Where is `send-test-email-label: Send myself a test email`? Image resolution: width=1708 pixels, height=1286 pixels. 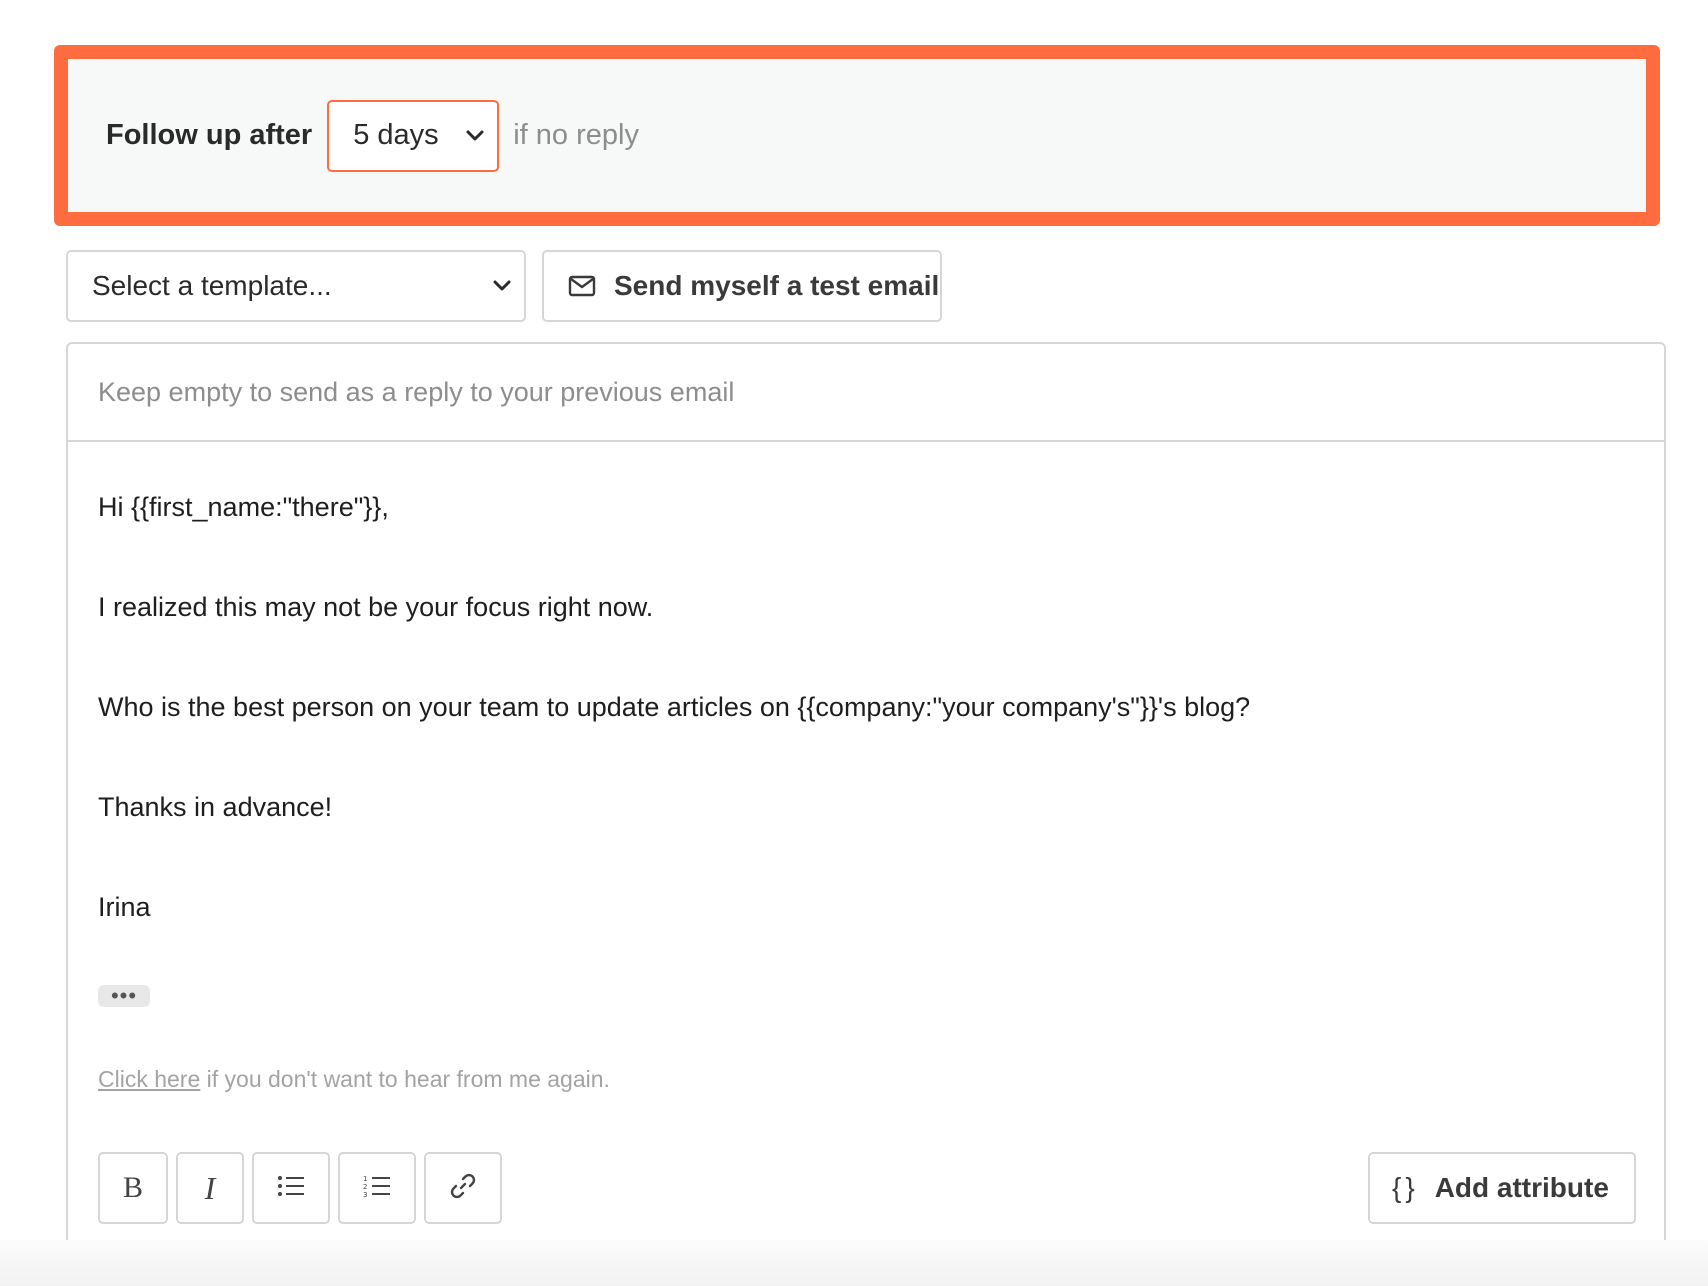
send-test-email-label: Send myself a test email is located at coordinates (777, 285).